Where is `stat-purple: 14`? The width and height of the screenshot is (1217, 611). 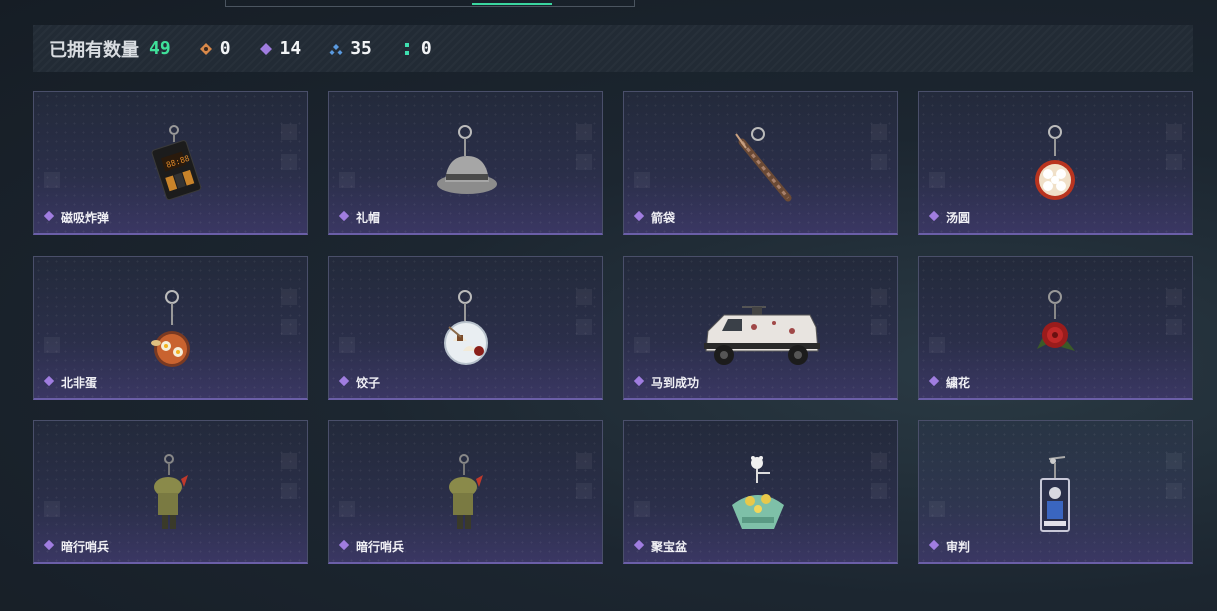
stat-purple: 14 is located at coordinates (280, 48).